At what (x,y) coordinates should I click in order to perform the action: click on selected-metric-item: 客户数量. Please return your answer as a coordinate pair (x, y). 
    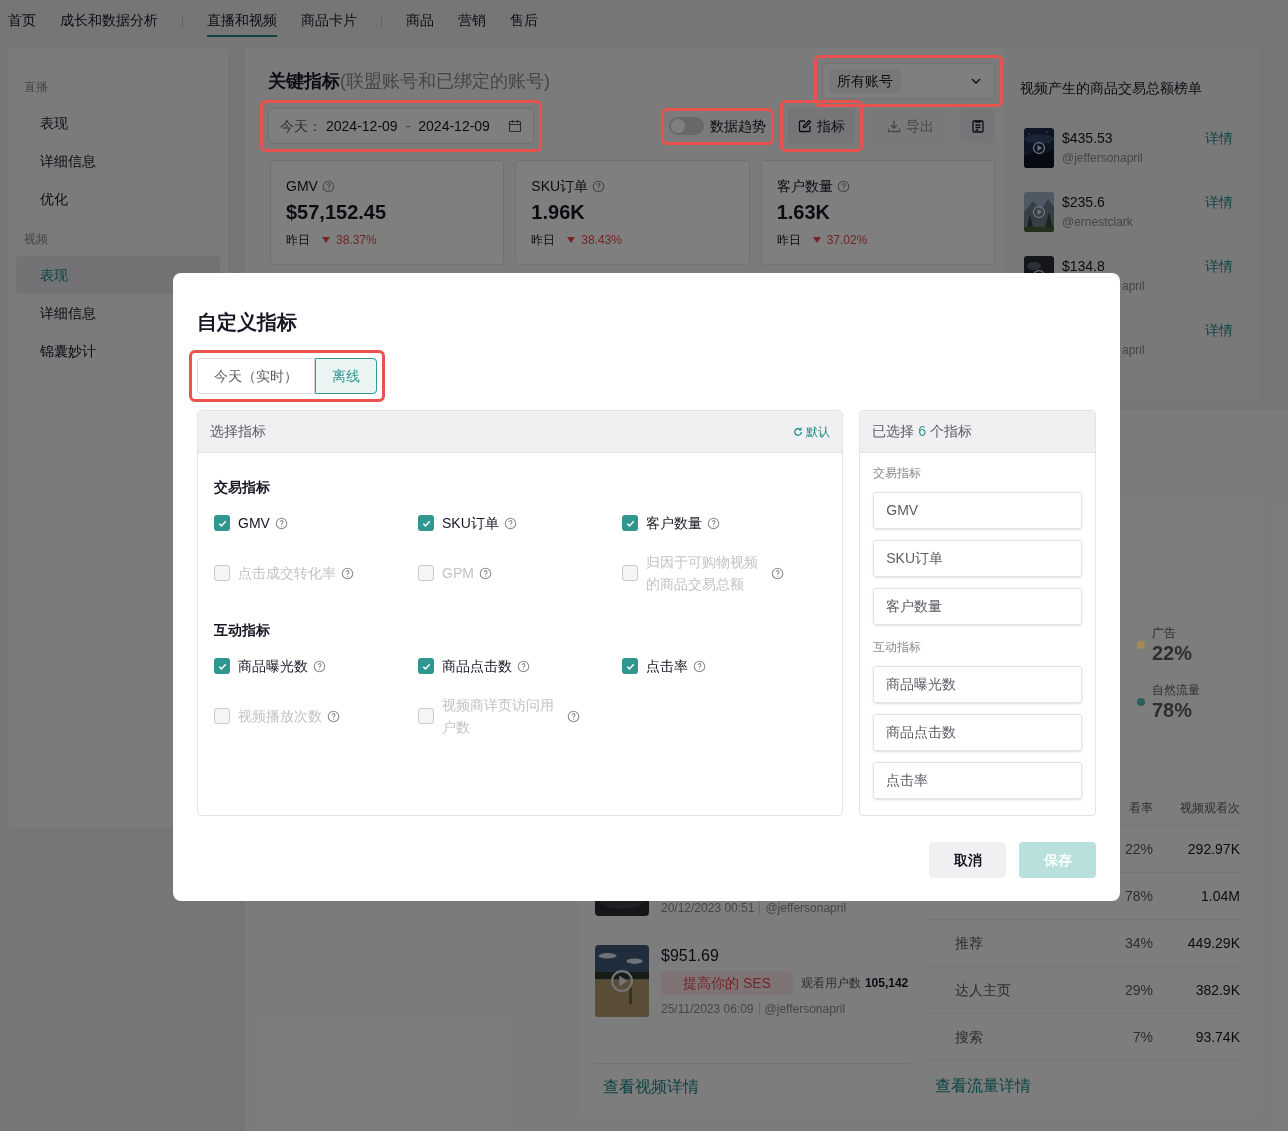
    Looking at the image, I should click on (977, 606).